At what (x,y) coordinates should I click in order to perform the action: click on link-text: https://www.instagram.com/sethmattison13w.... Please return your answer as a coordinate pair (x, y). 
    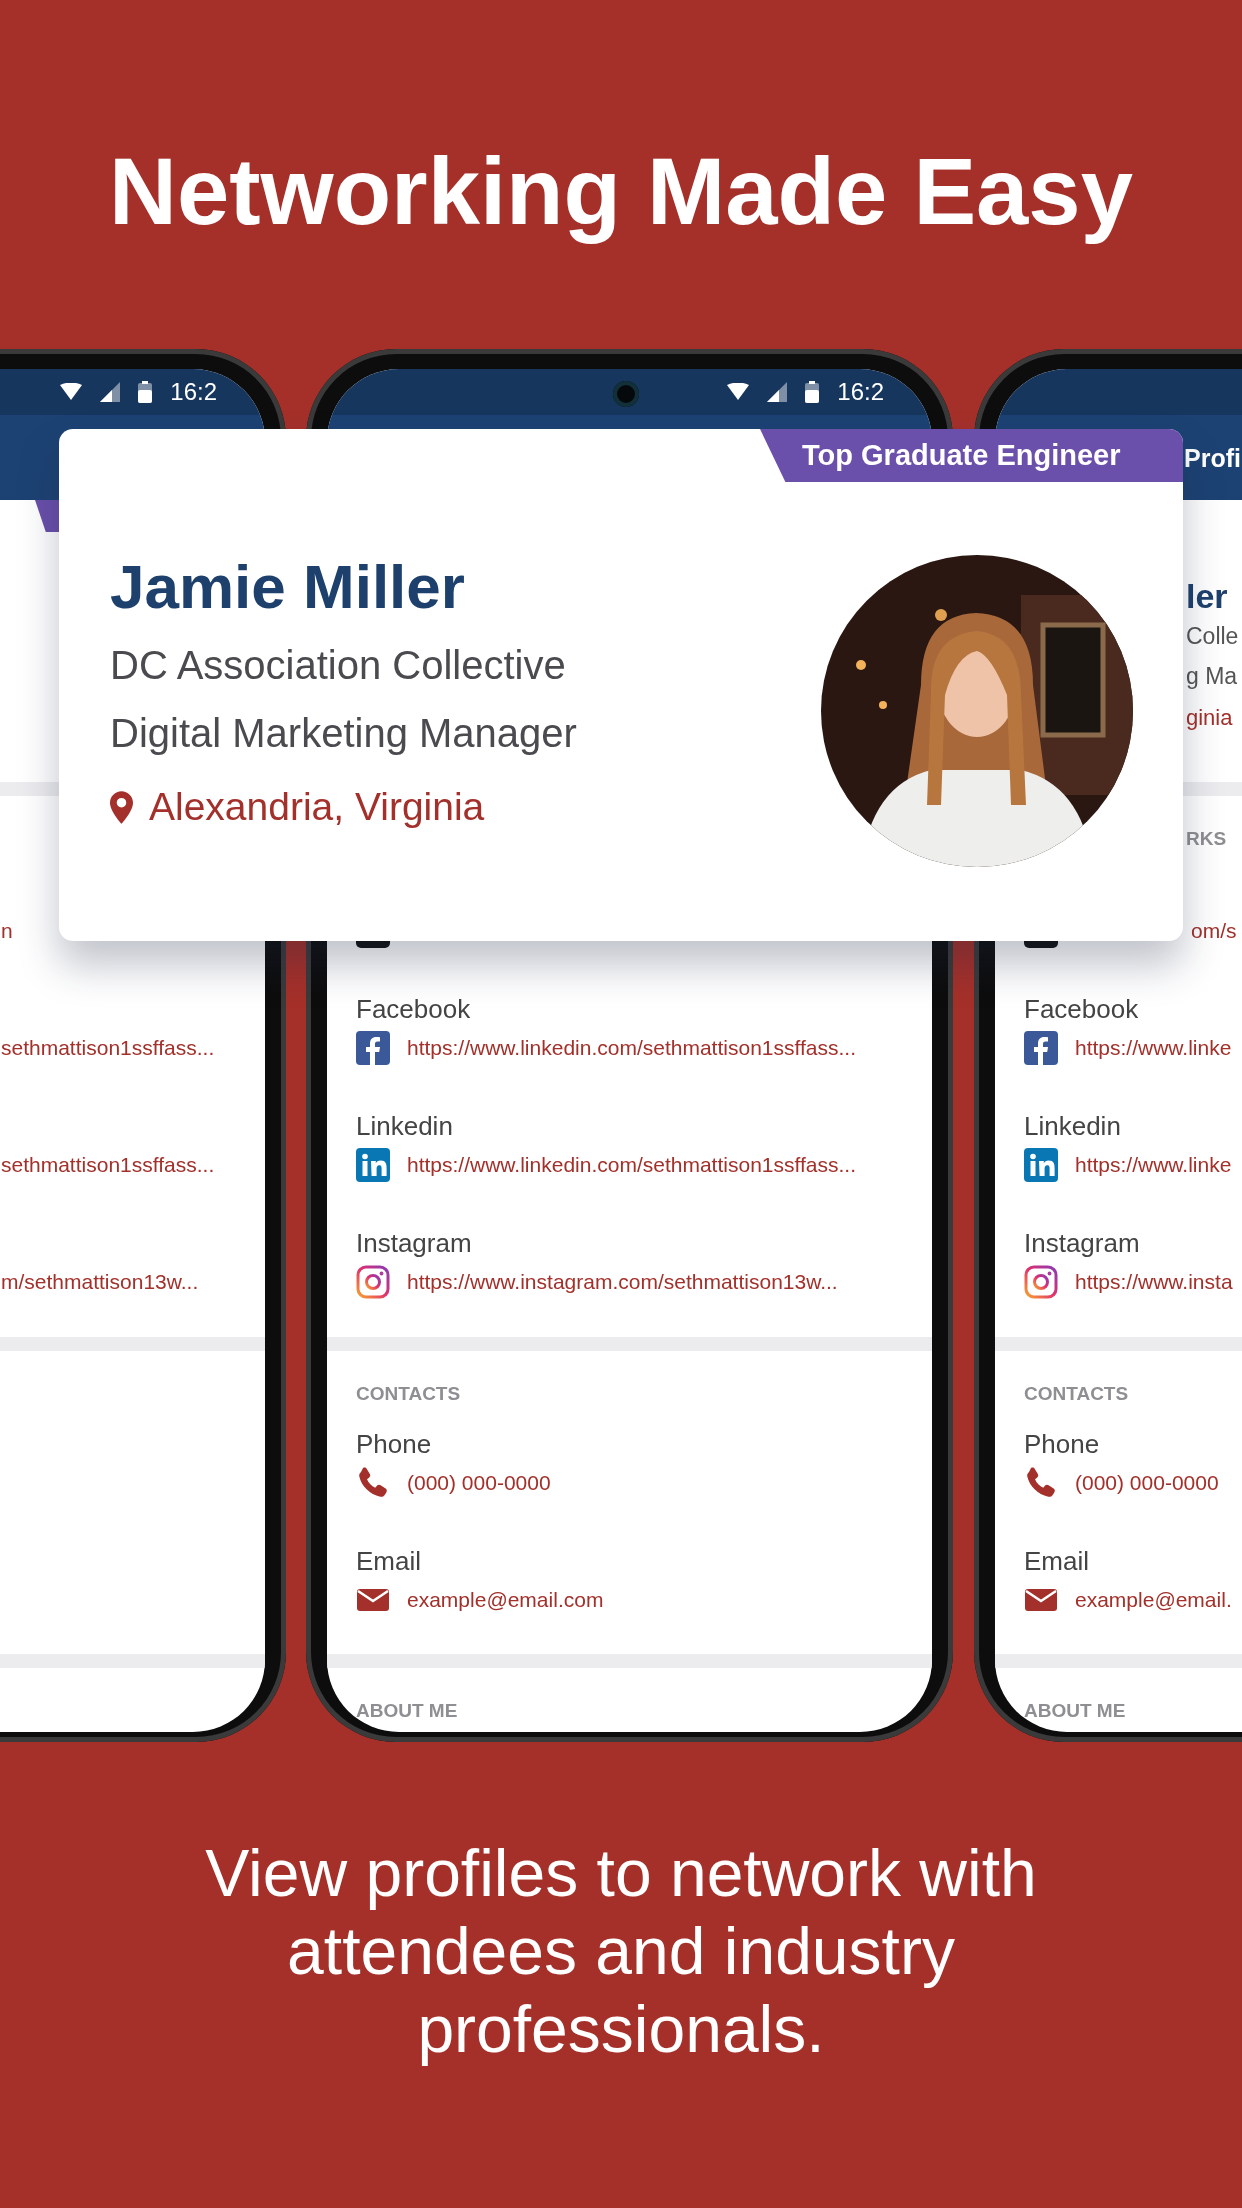
    Looking at the image, I should click on (622, 1282).